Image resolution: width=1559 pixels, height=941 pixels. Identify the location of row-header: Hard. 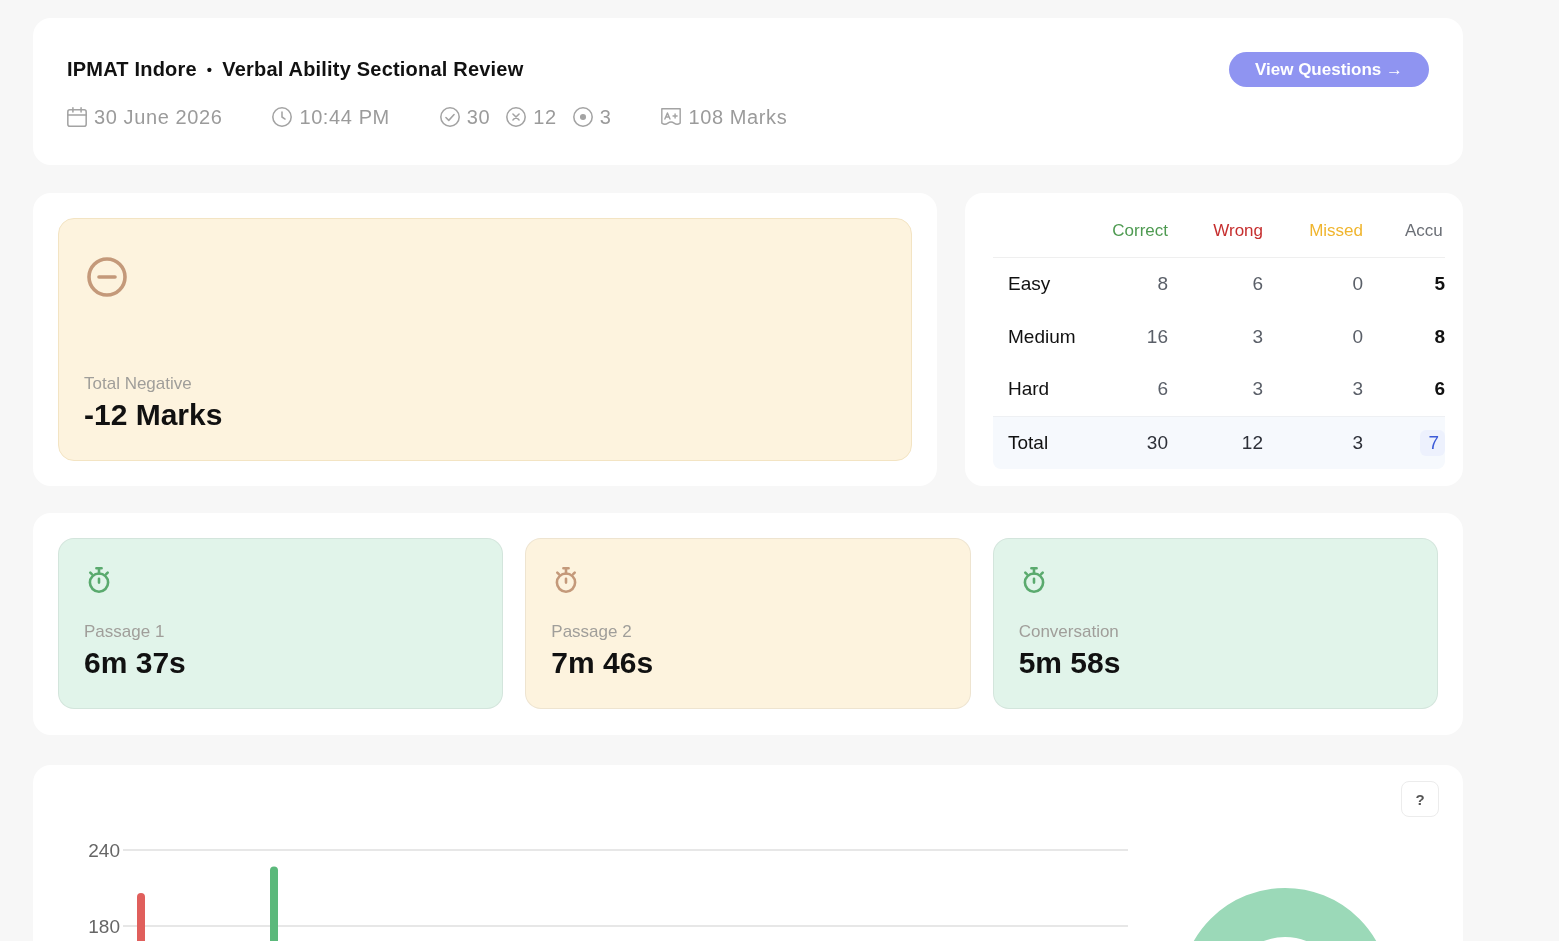
(1029, 389).